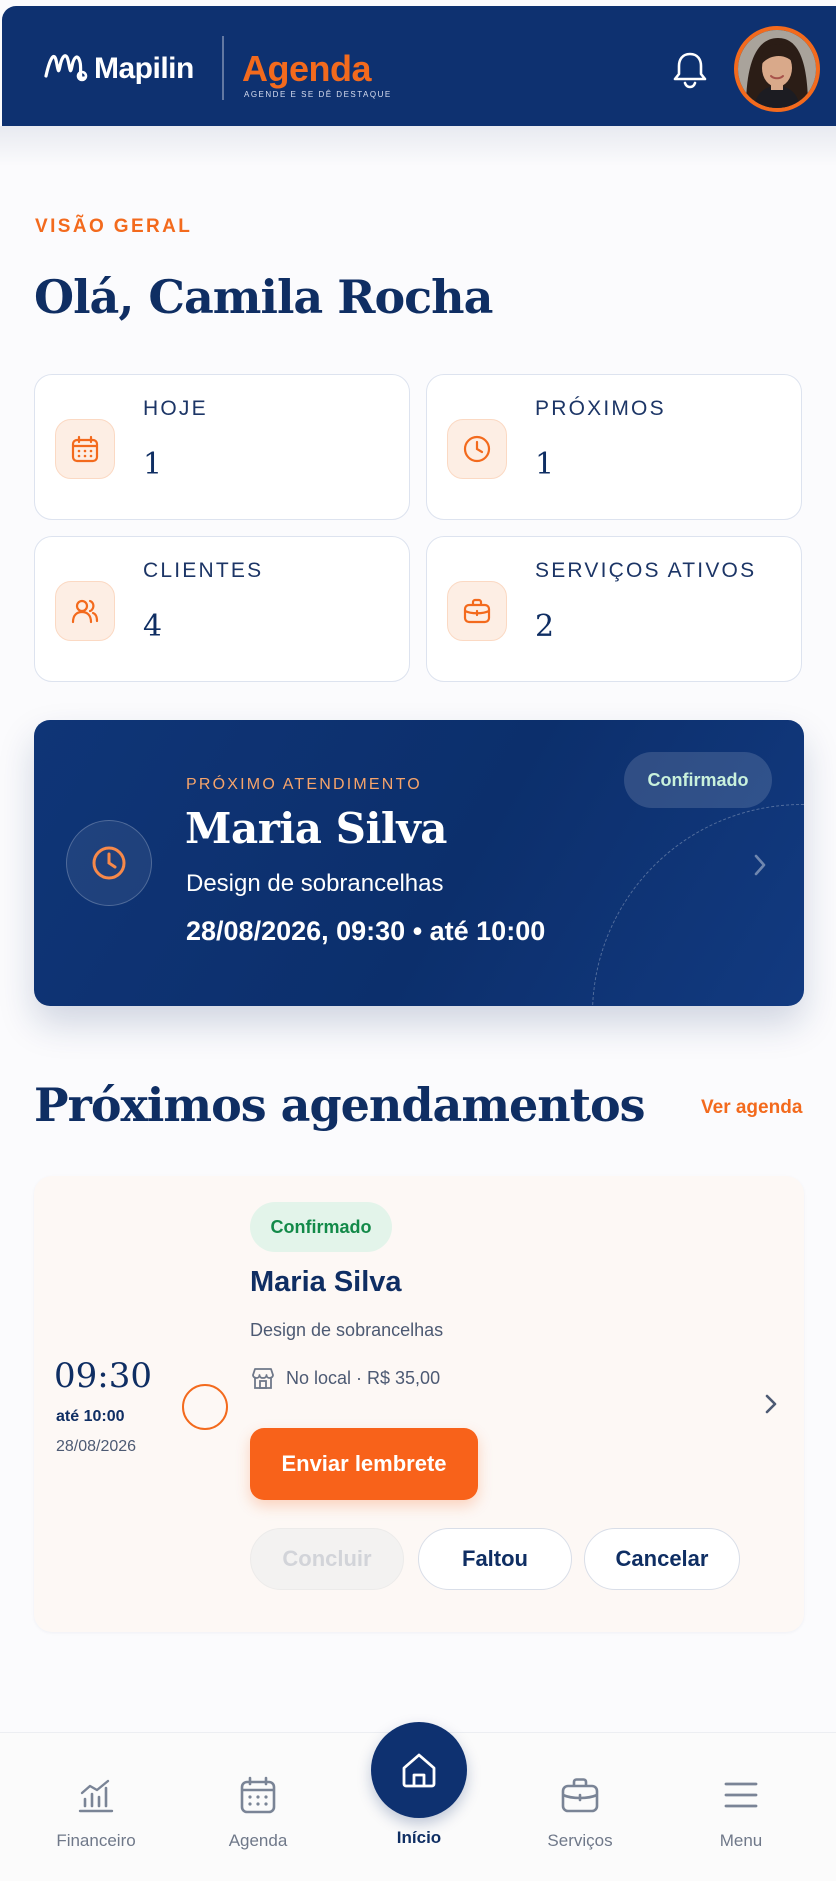 This screenshot has width=836, height=1881. What do you see at coordinates (419, 66) in the screenshot?
I see `app-header: Mapilin Agenda AGENDE E SE DÊ DESTAQUE` at bounding box center [419, 66].